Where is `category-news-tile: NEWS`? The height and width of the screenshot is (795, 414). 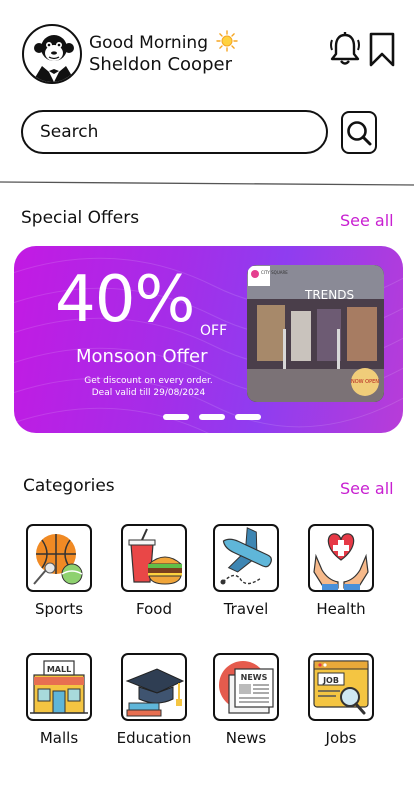 category-news-tile: NEWS is located at coordinates (246, 687).